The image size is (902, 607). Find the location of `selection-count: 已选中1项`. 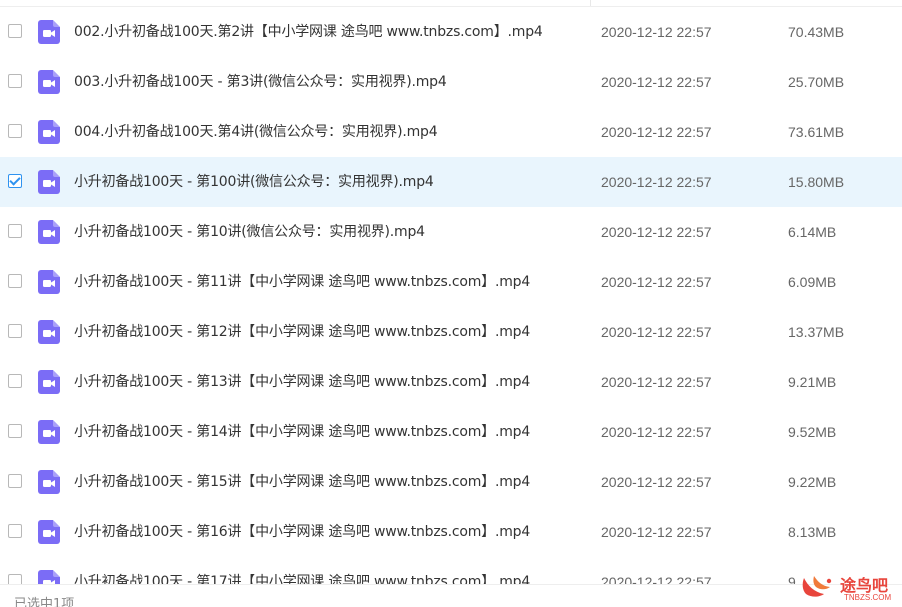

selection-count: 已选中1项 is located at coordinates (44, 602).